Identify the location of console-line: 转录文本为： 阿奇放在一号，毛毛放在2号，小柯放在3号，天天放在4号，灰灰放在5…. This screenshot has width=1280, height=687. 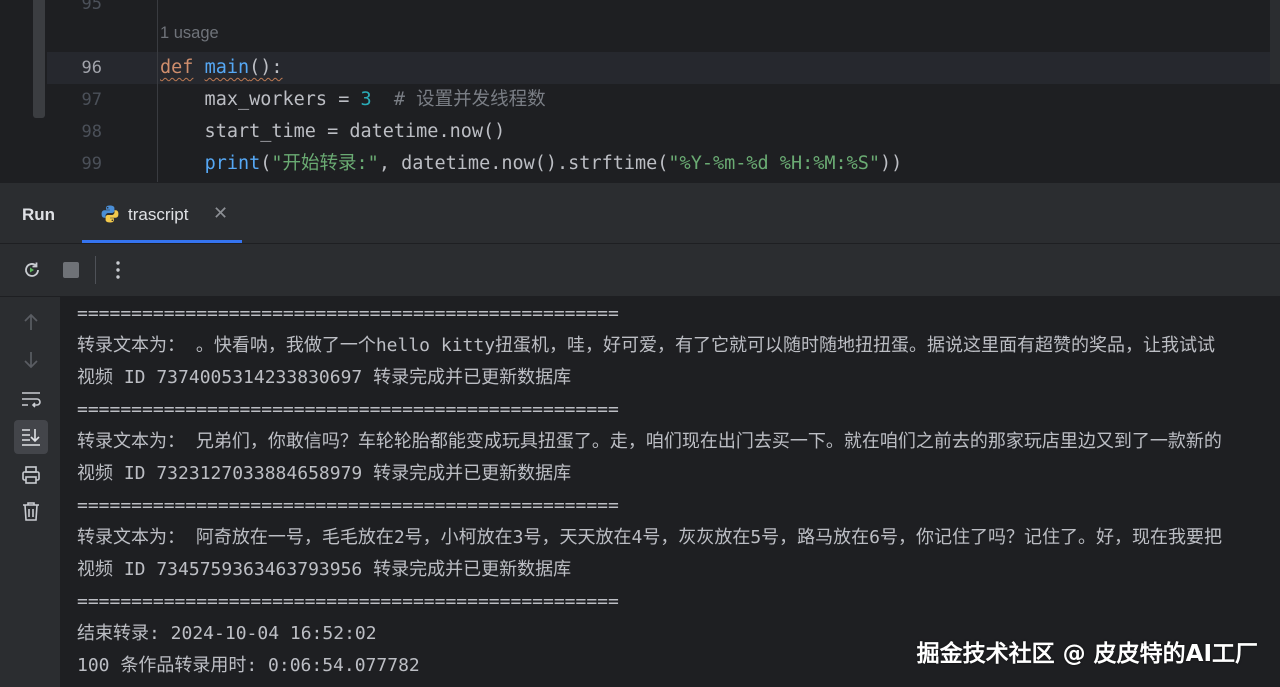
(650, 537).